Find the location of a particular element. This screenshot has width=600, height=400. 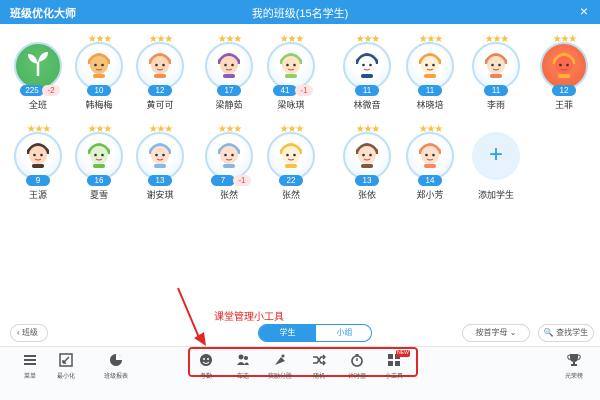

student-name: 谢安琪 is located at coordinates (160, 195).